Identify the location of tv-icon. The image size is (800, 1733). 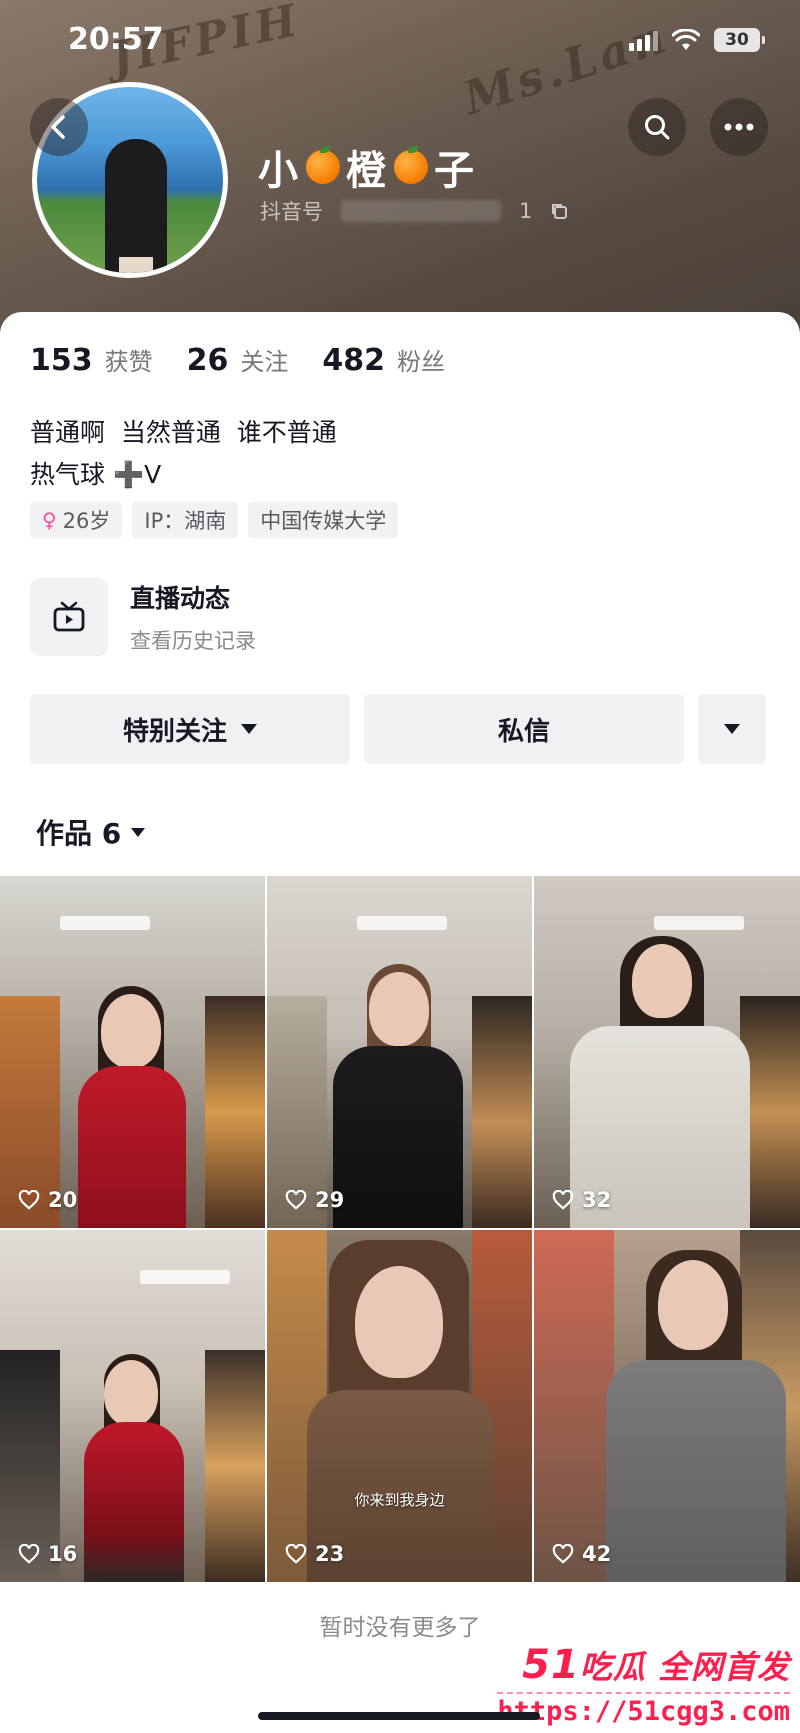
(69, 616).